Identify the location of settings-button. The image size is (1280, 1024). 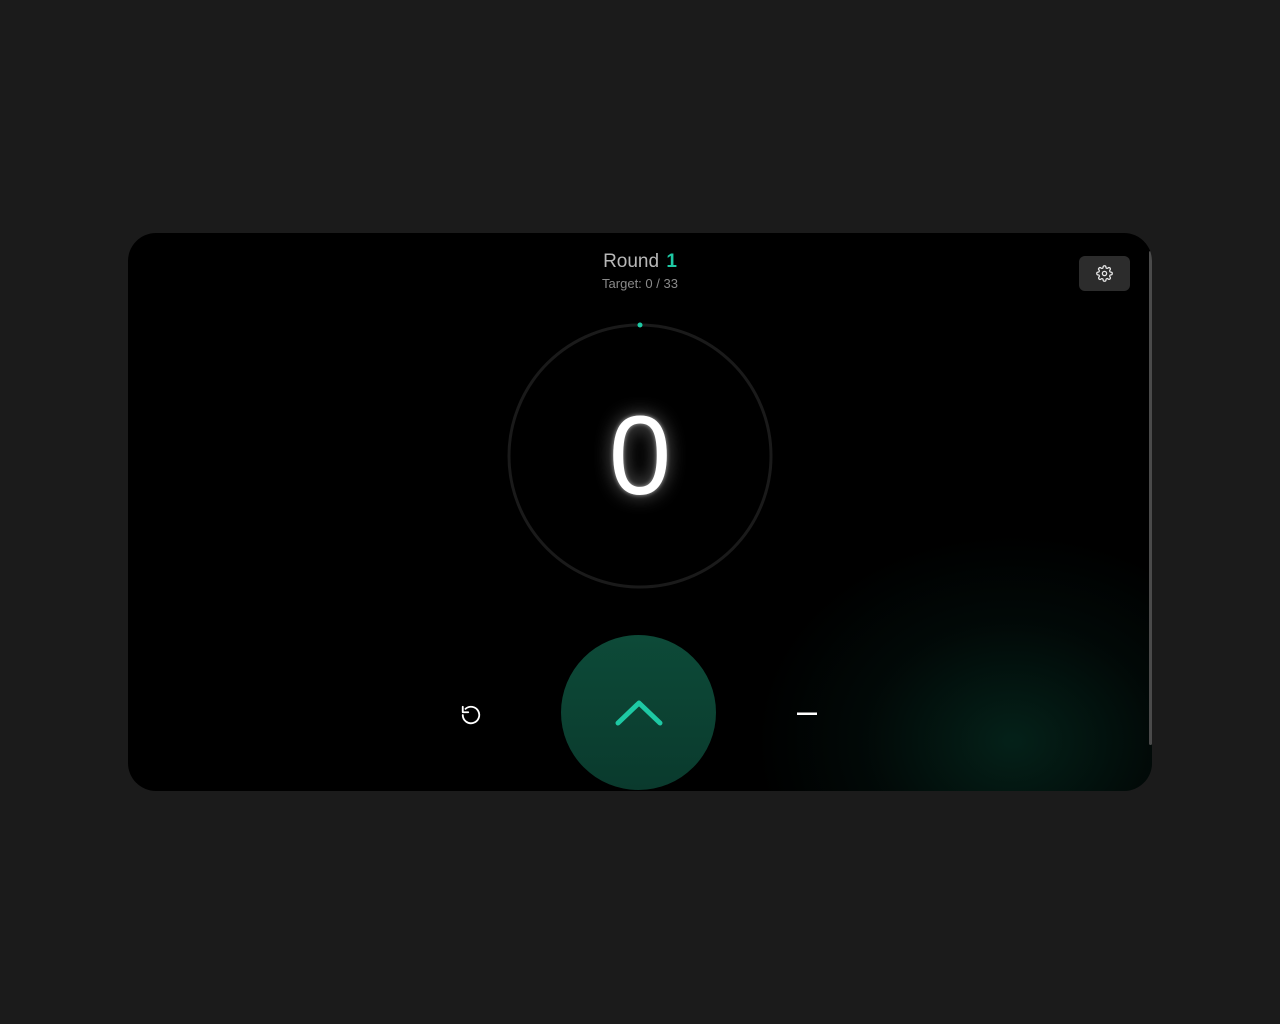
(1104, 273).